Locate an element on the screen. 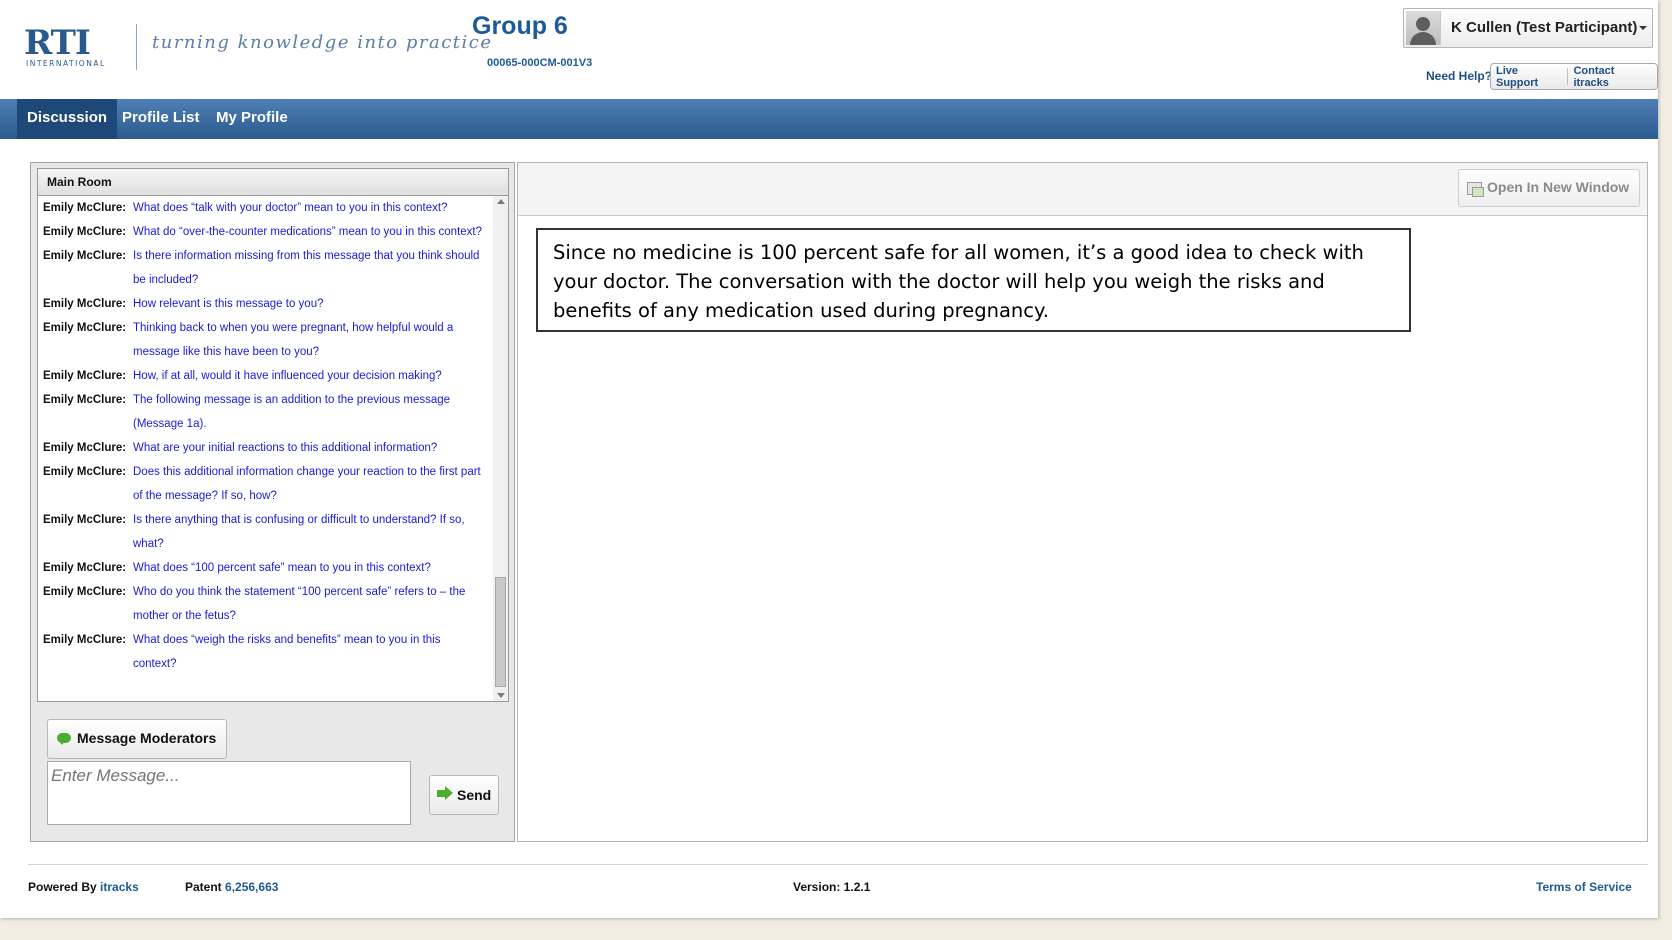 This screenshot has width=1672, height=940. version-text: Version: 1.2.1 is located at coordinates (832, 887).